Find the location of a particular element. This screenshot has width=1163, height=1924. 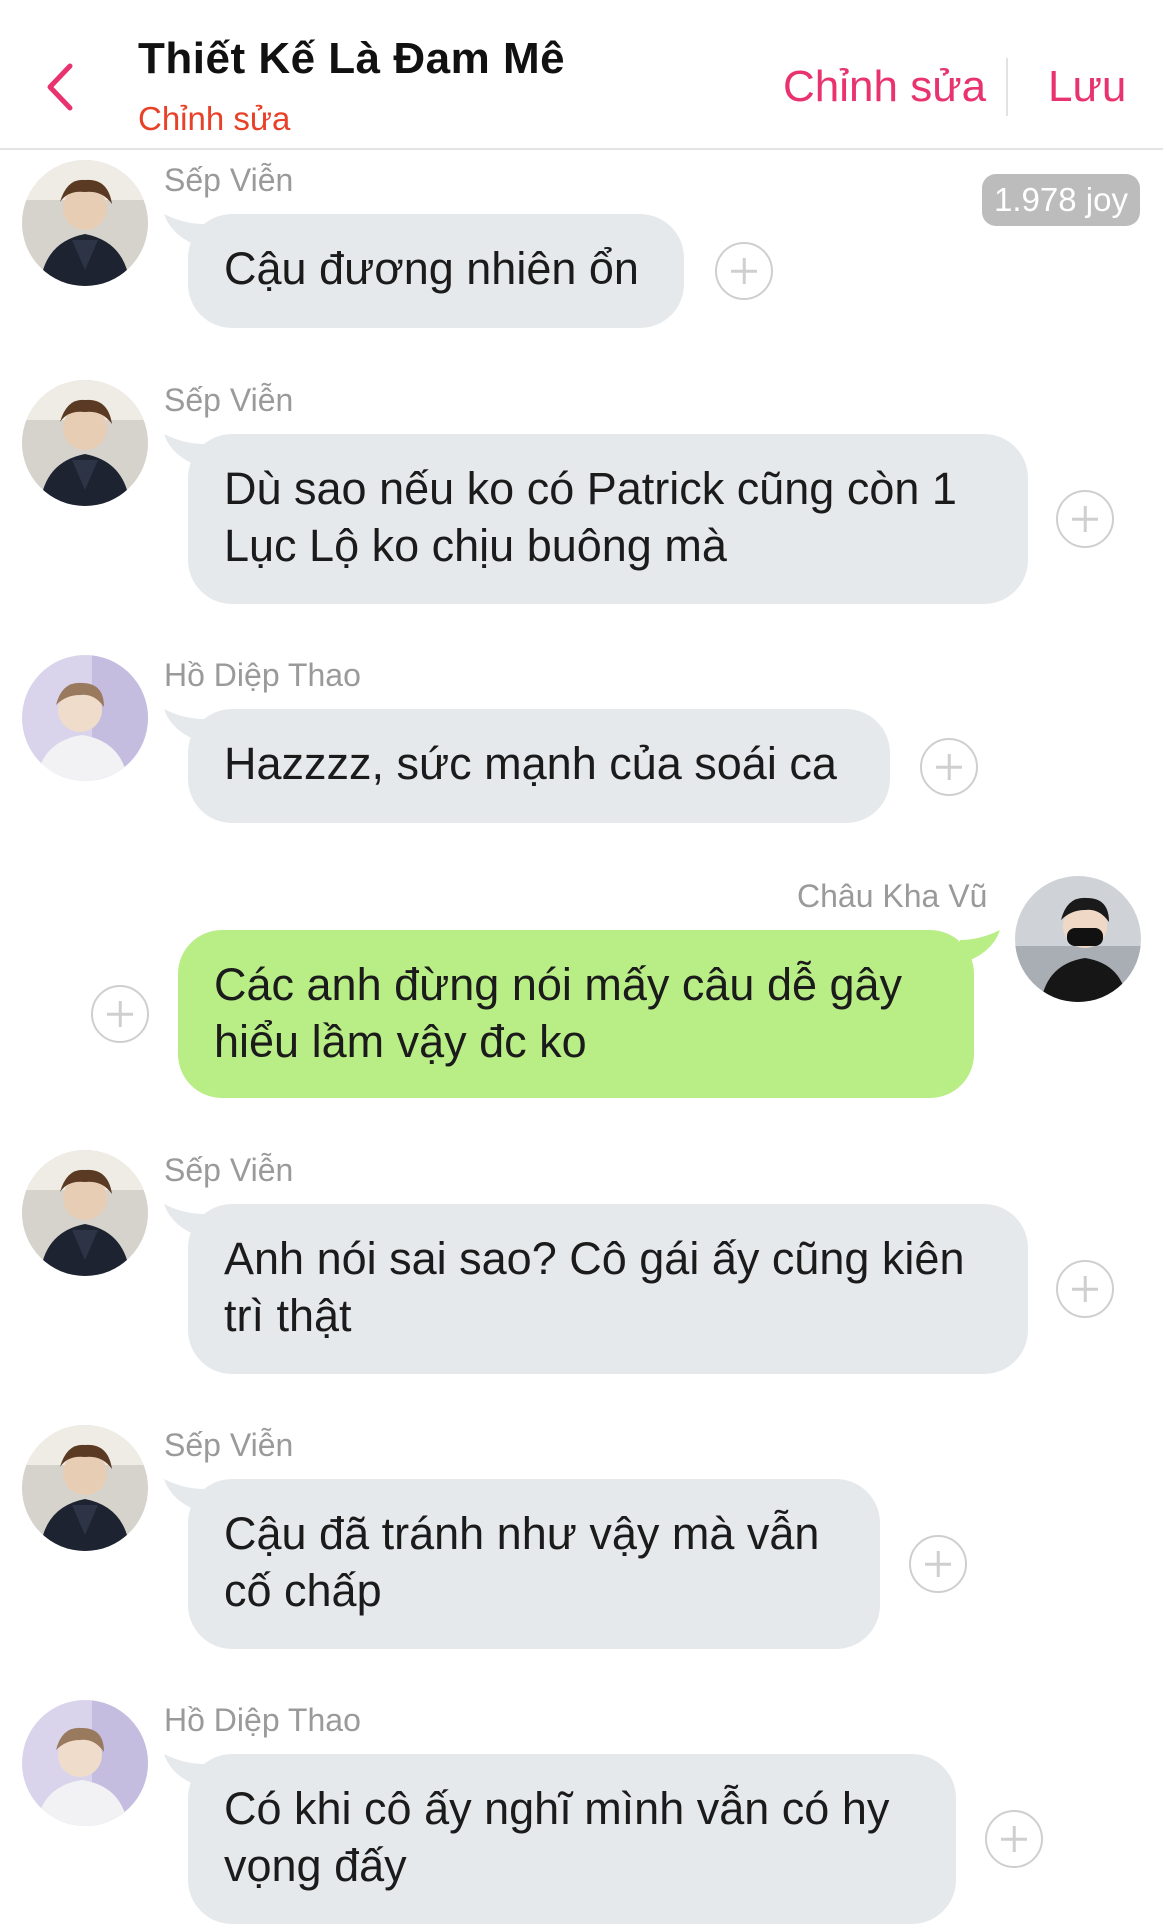

save-button: Lưu is located at coordinates (1087, 87).